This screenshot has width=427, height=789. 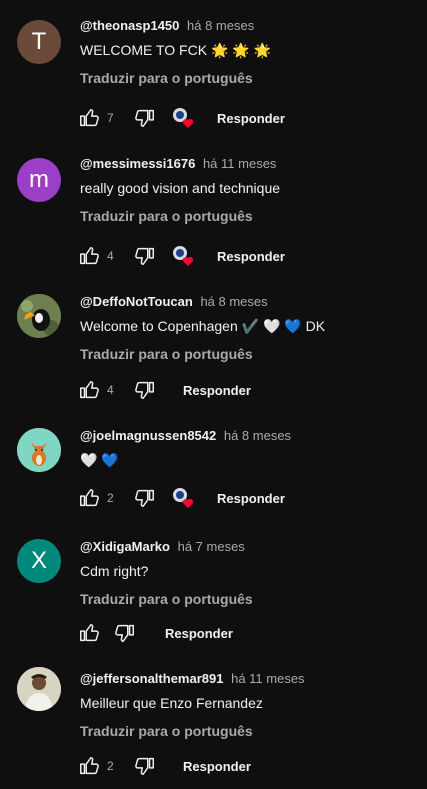 What do you see at coordinates (176, 50) in the screenshot?
I see `comment-text: WELCOME TO FCK 🌟 🌟 🌟` at bounding box center [176, 50].